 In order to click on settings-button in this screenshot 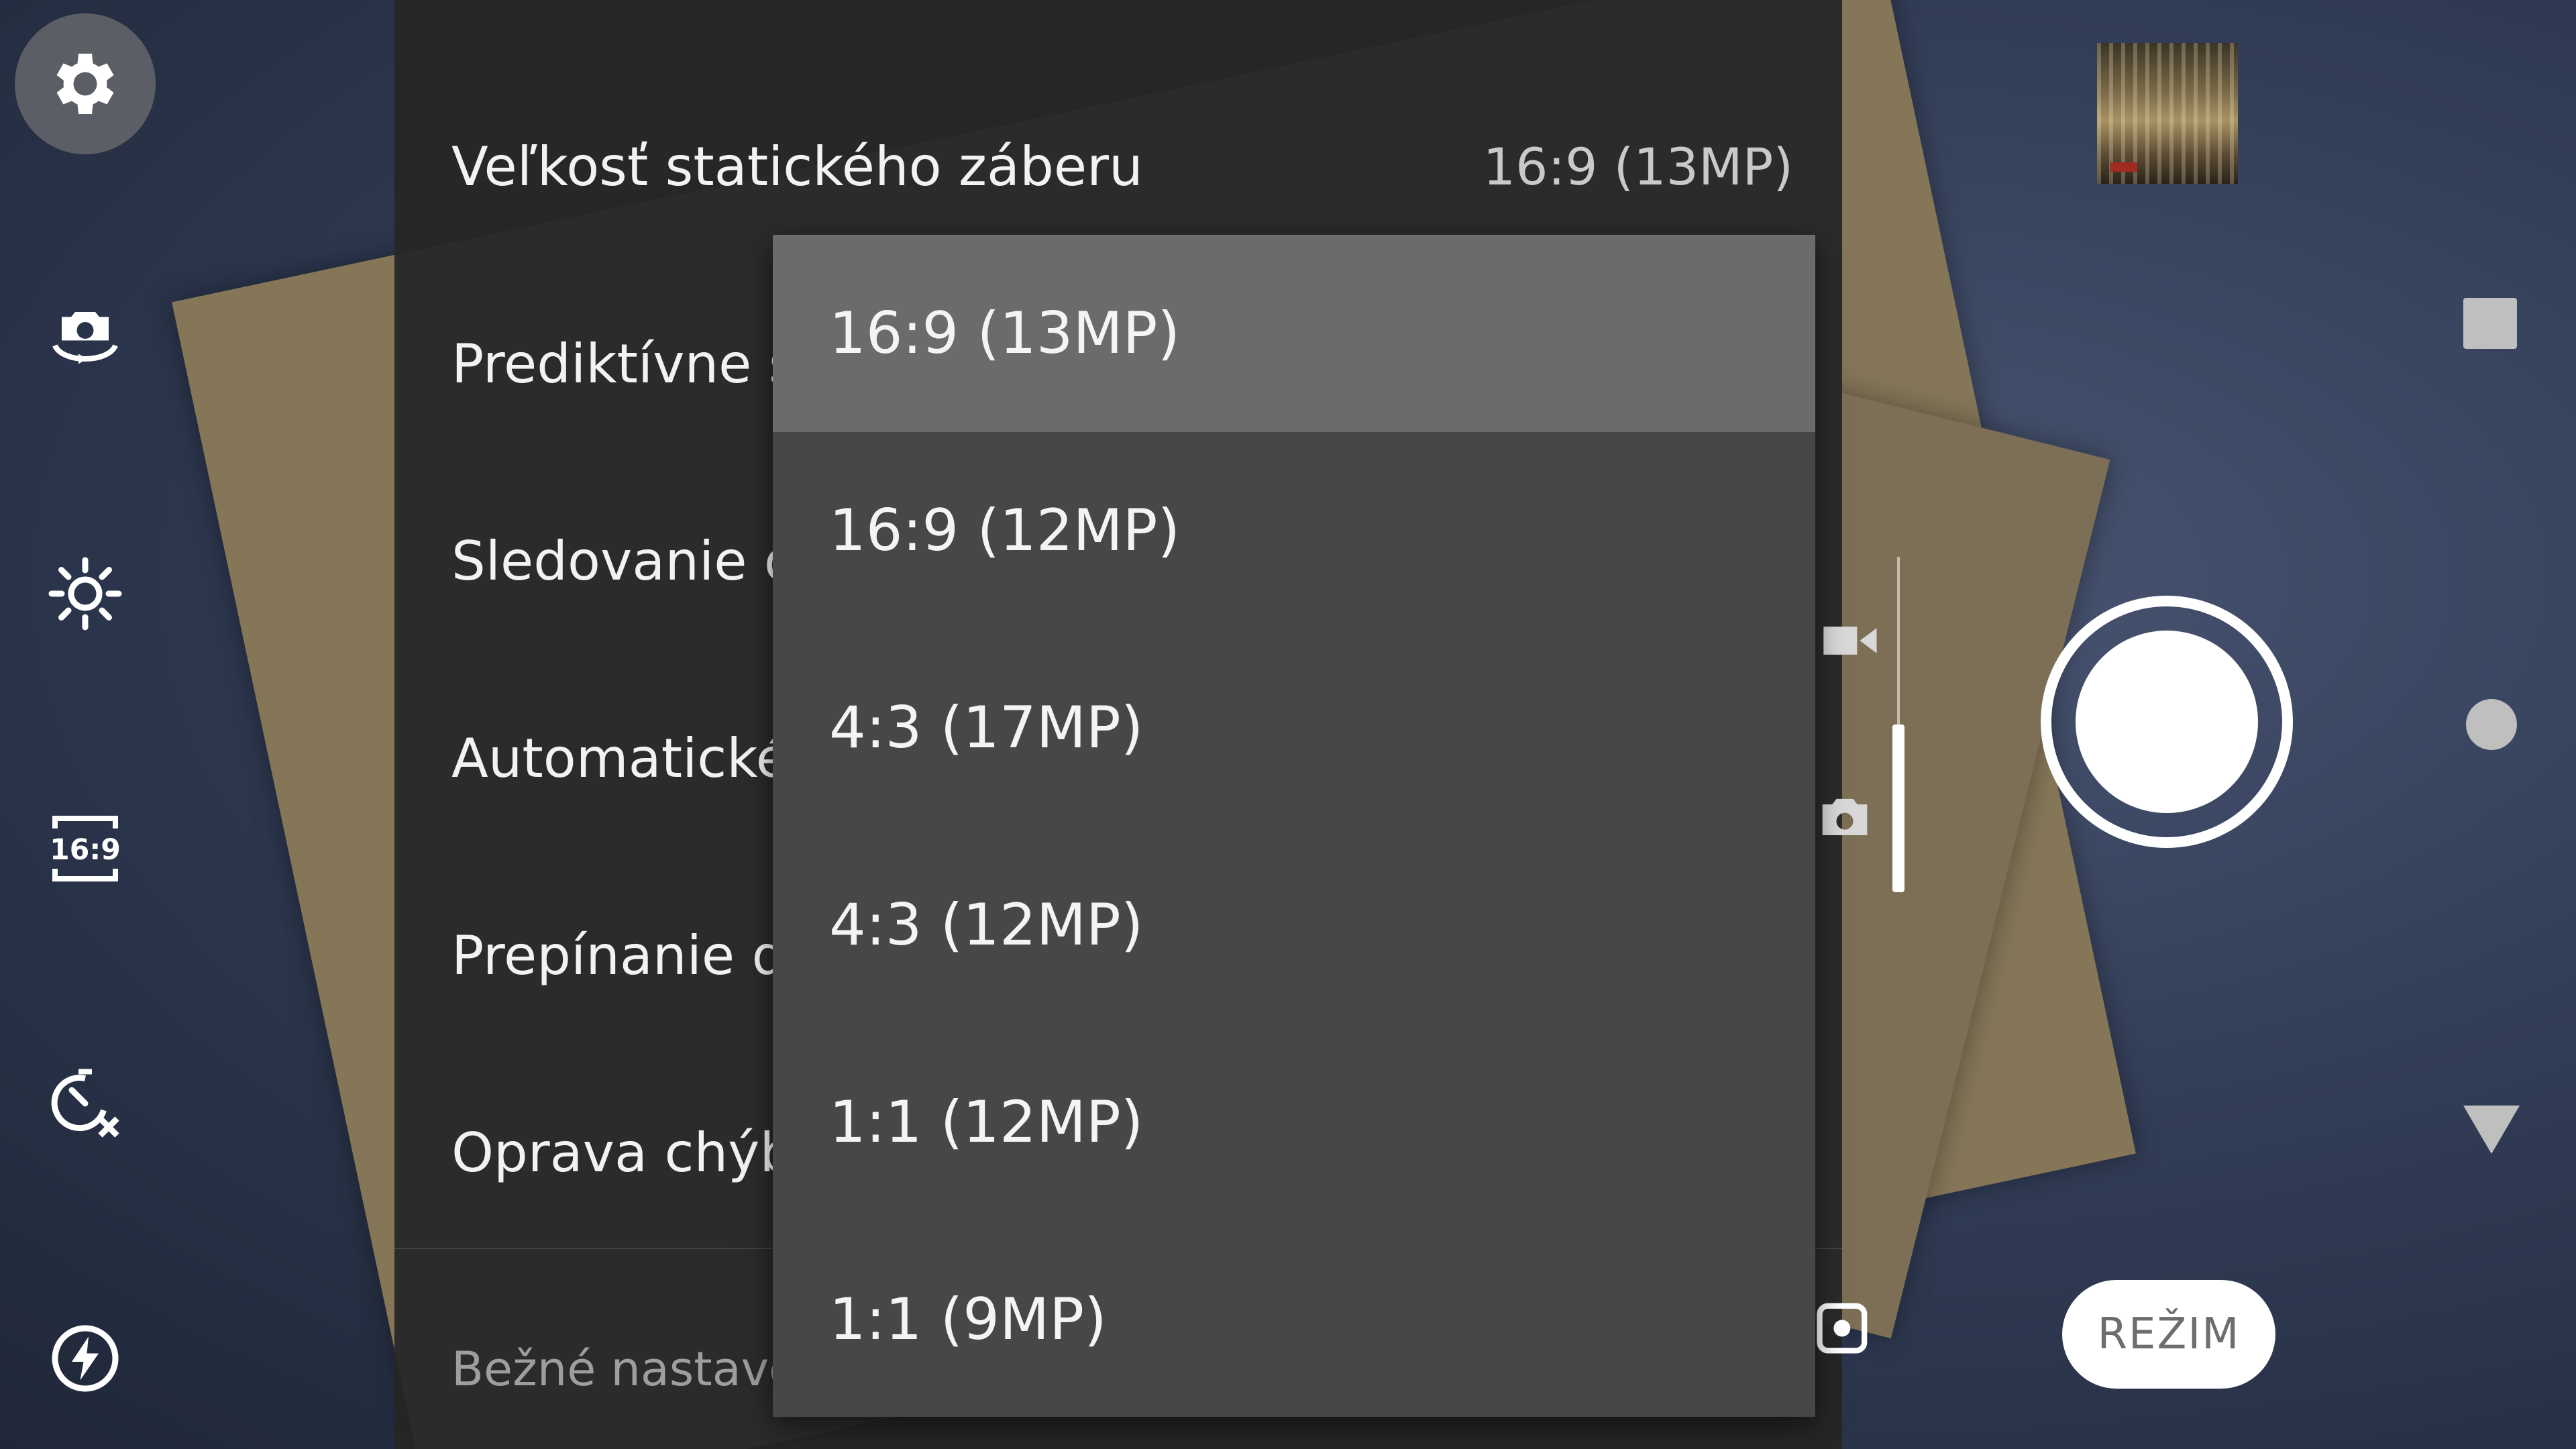, I will do `click(85, 83)`.